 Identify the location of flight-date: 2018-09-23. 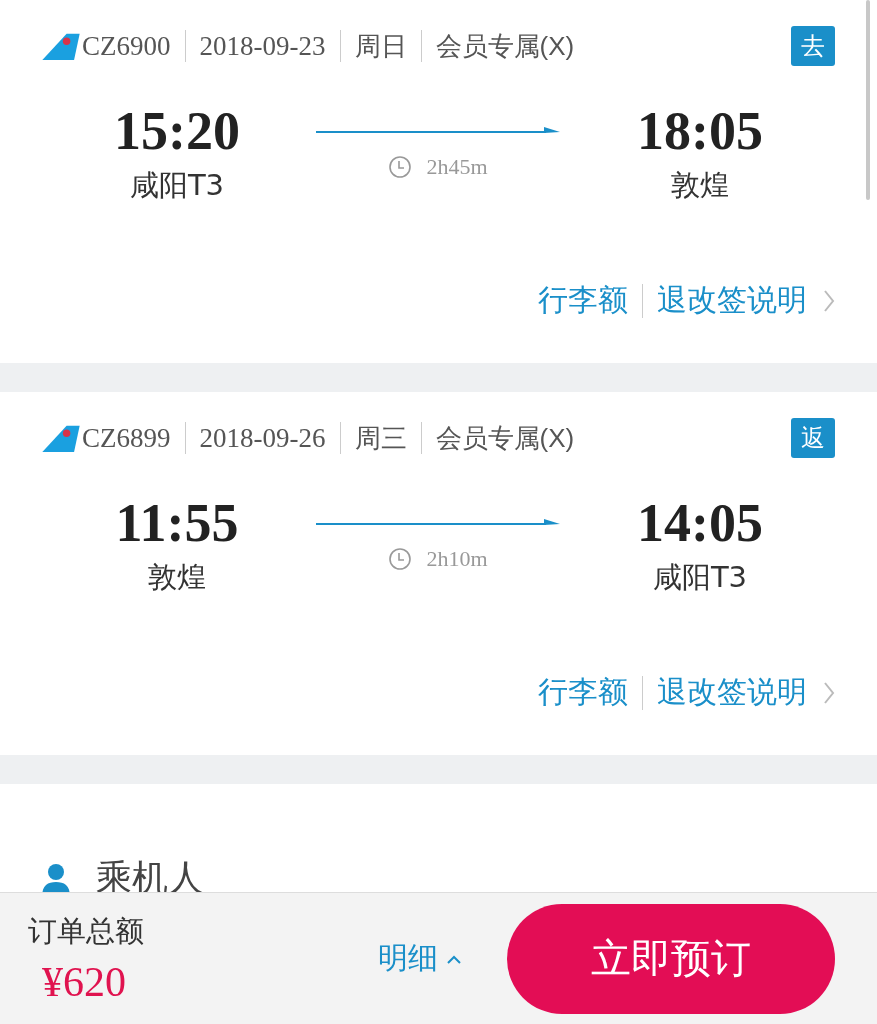
(262, 46).